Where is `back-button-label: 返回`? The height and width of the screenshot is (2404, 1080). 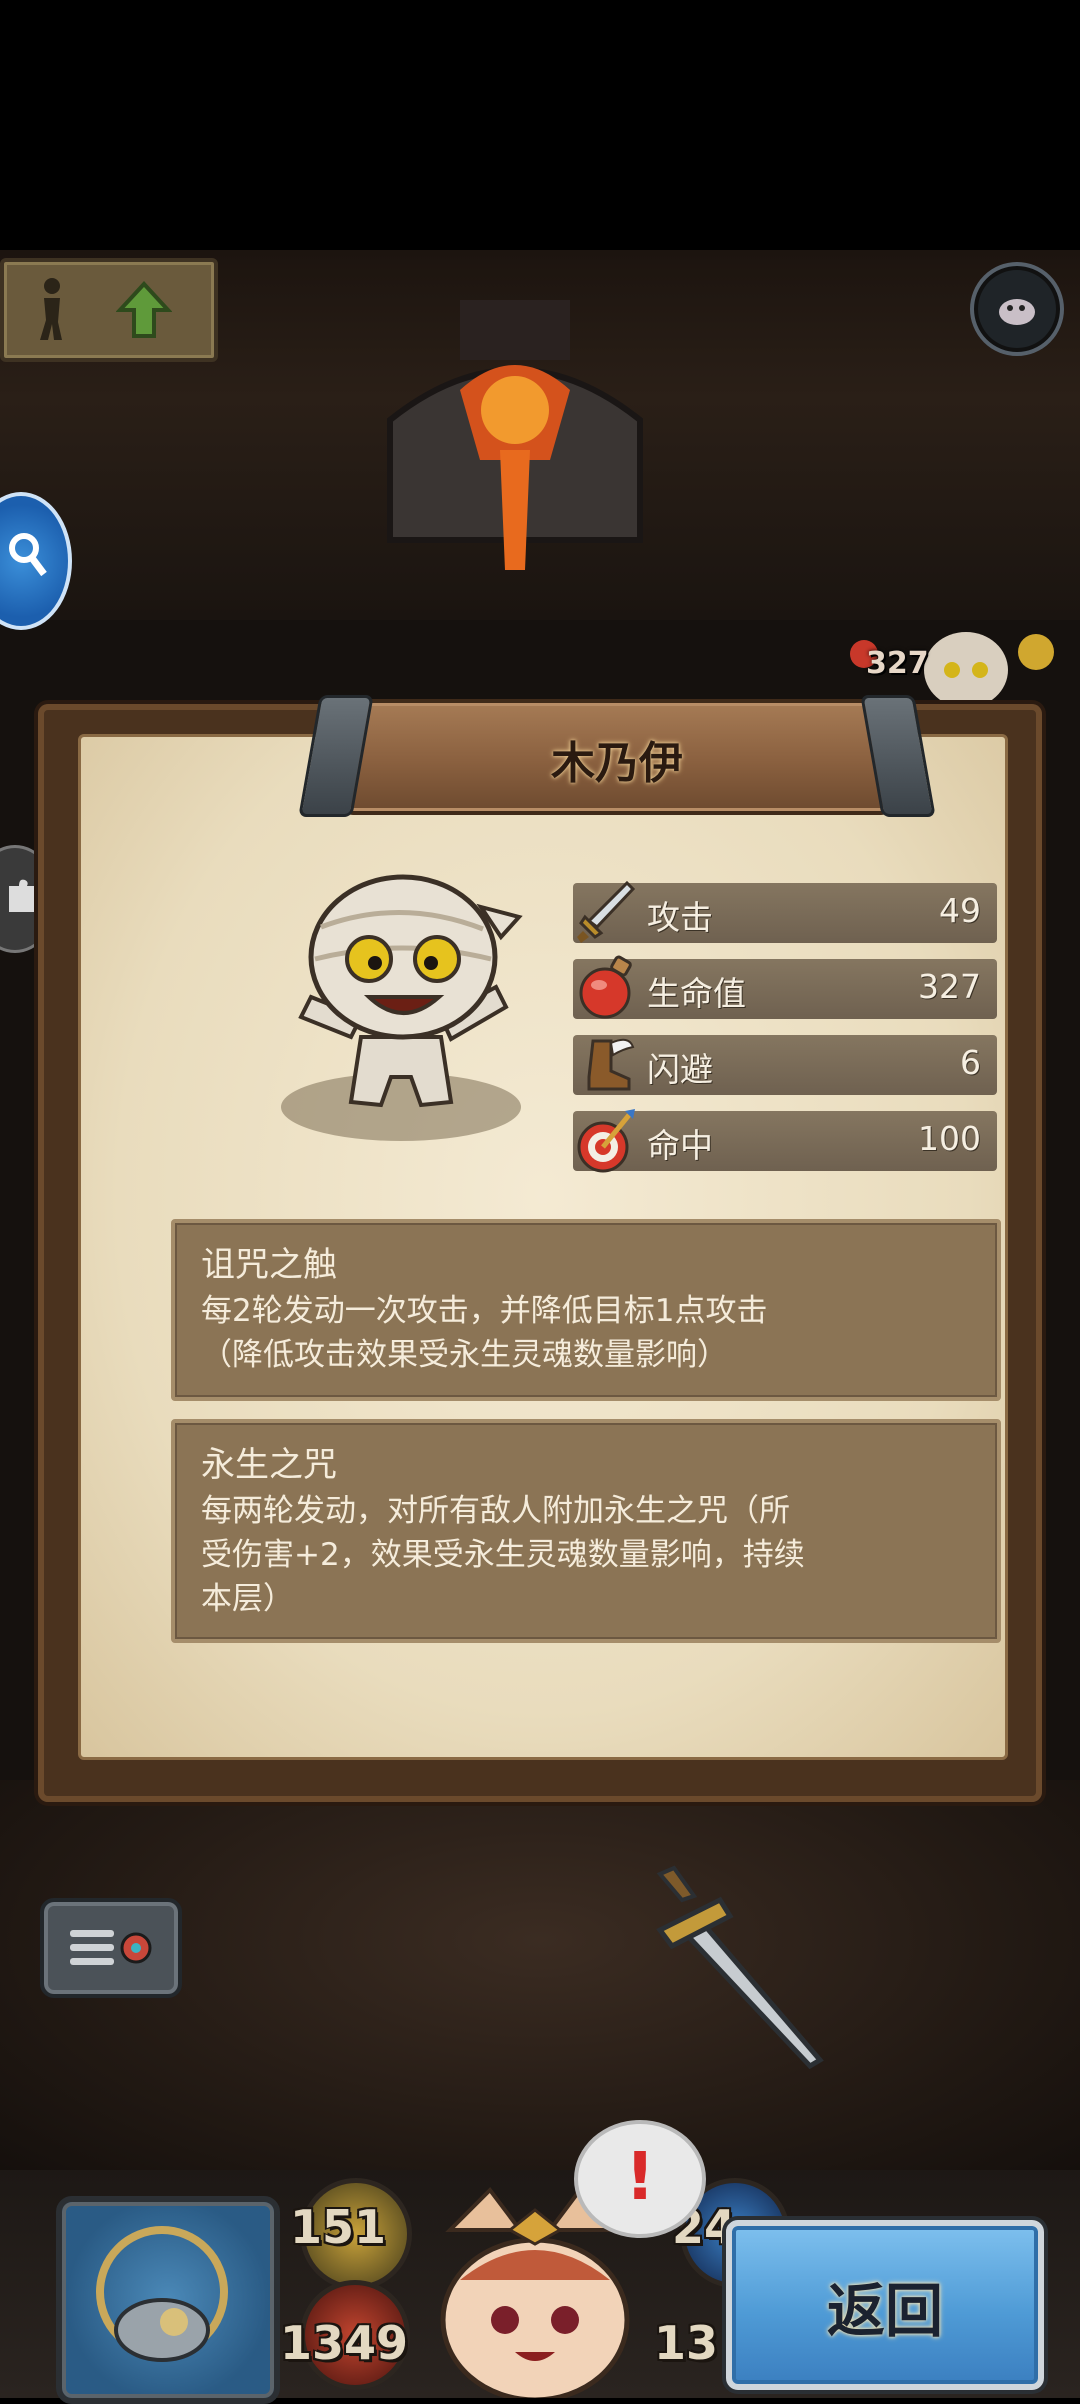
back-button-label: 返回 is located at coordinates (884, 2311).